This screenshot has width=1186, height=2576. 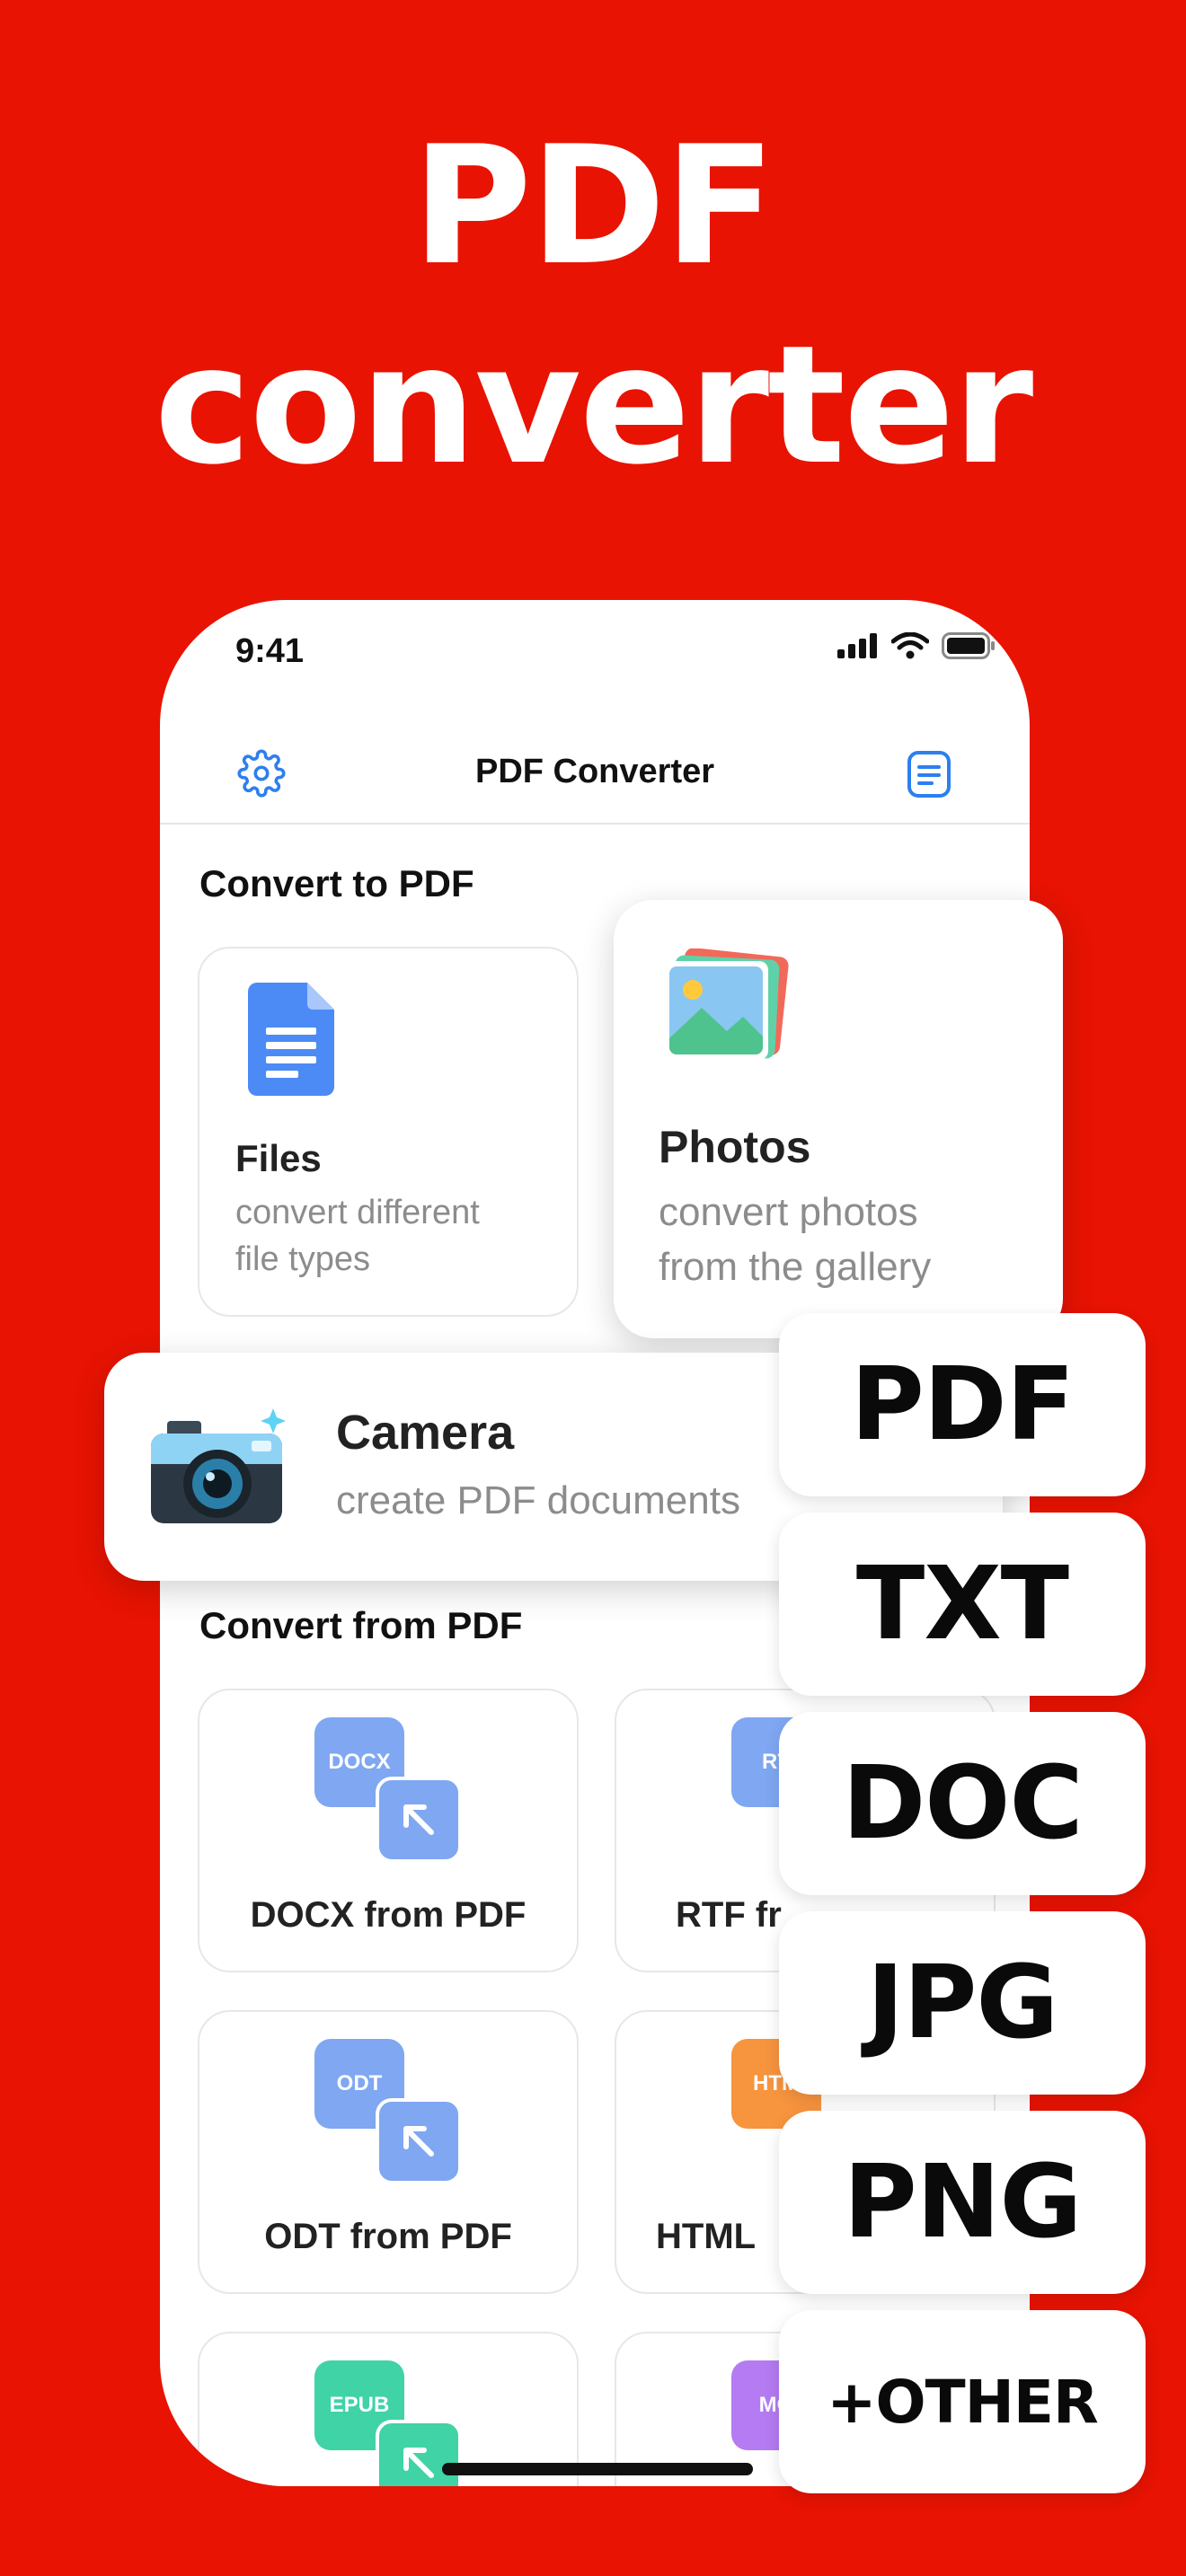 What do you see at coordinates (594, 205) in the screenshot?
I see `headline-line-1: PDF` at bounding box center [594, 205].